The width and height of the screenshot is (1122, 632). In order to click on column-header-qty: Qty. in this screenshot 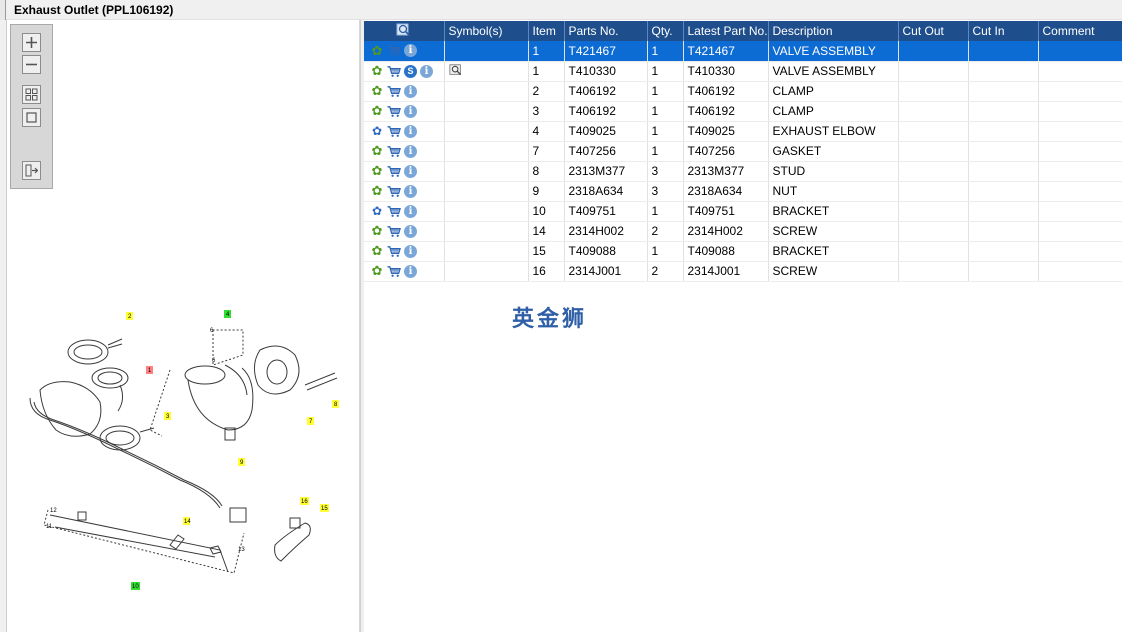, I will do `click(665, 31)`.